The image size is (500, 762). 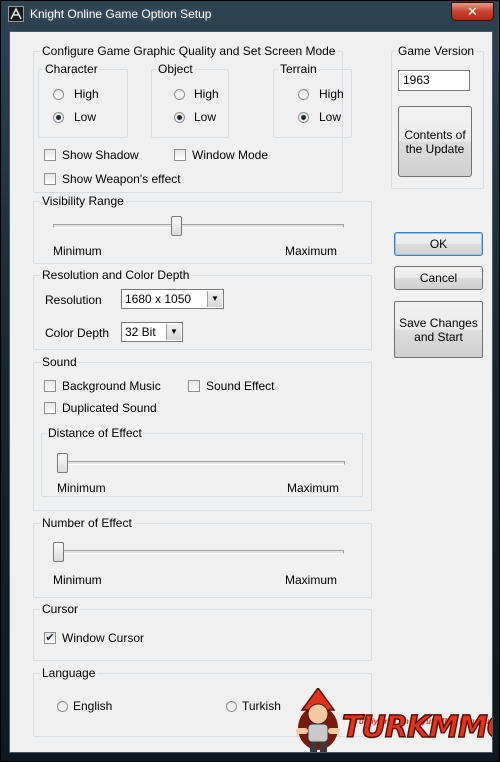 I want to click on ok-label: OK, so click(x=438, y=244).